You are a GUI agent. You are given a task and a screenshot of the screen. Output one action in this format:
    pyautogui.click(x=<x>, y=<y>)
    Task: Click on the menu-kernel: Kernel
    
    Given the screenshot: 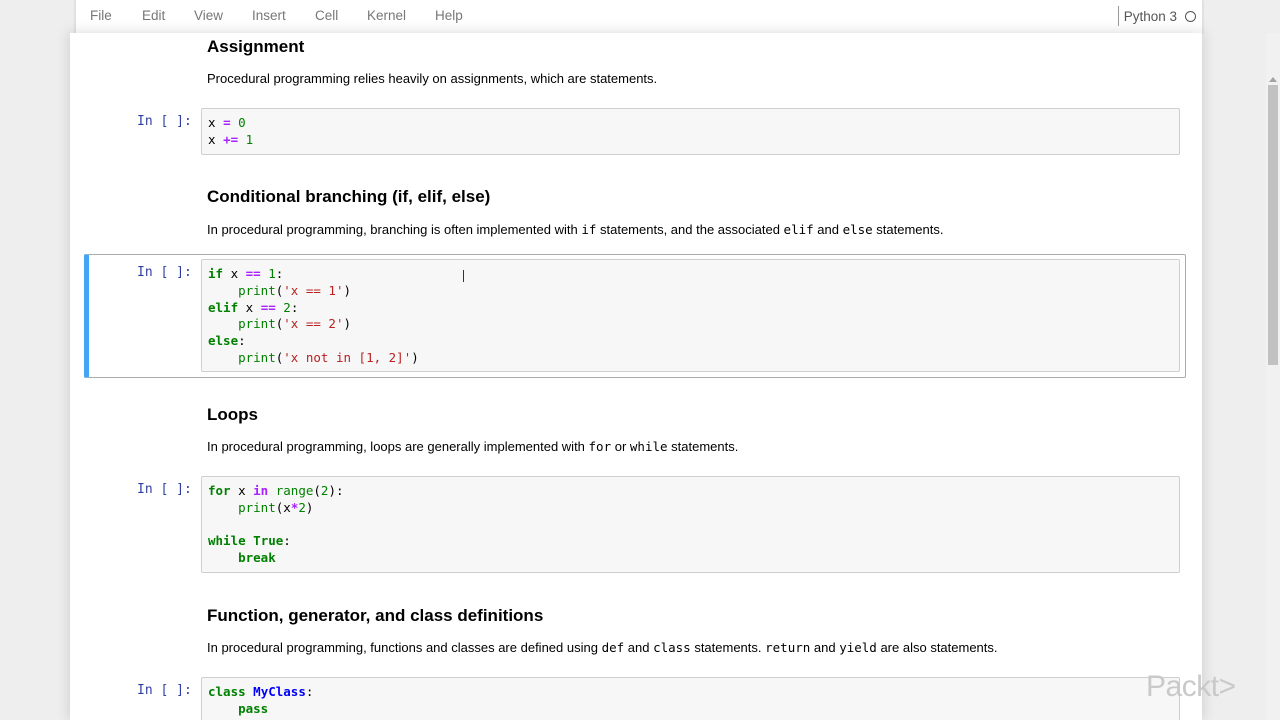 What is the action you would take?
    pyautogui.click(x=386, y=15)
    